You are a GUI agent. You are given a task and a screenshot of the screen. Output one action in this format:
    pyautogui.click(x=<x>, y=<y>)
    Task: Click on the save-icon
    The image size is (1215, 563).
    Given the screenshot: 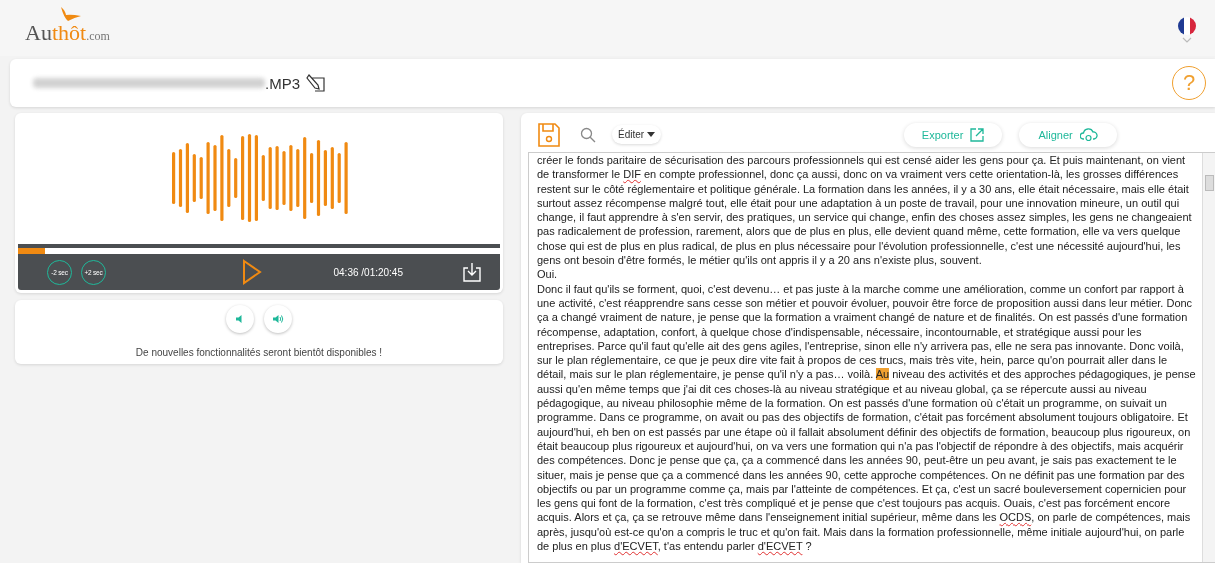 What is the action you would take?
    pyautogui.click(x=549, y=134)
    